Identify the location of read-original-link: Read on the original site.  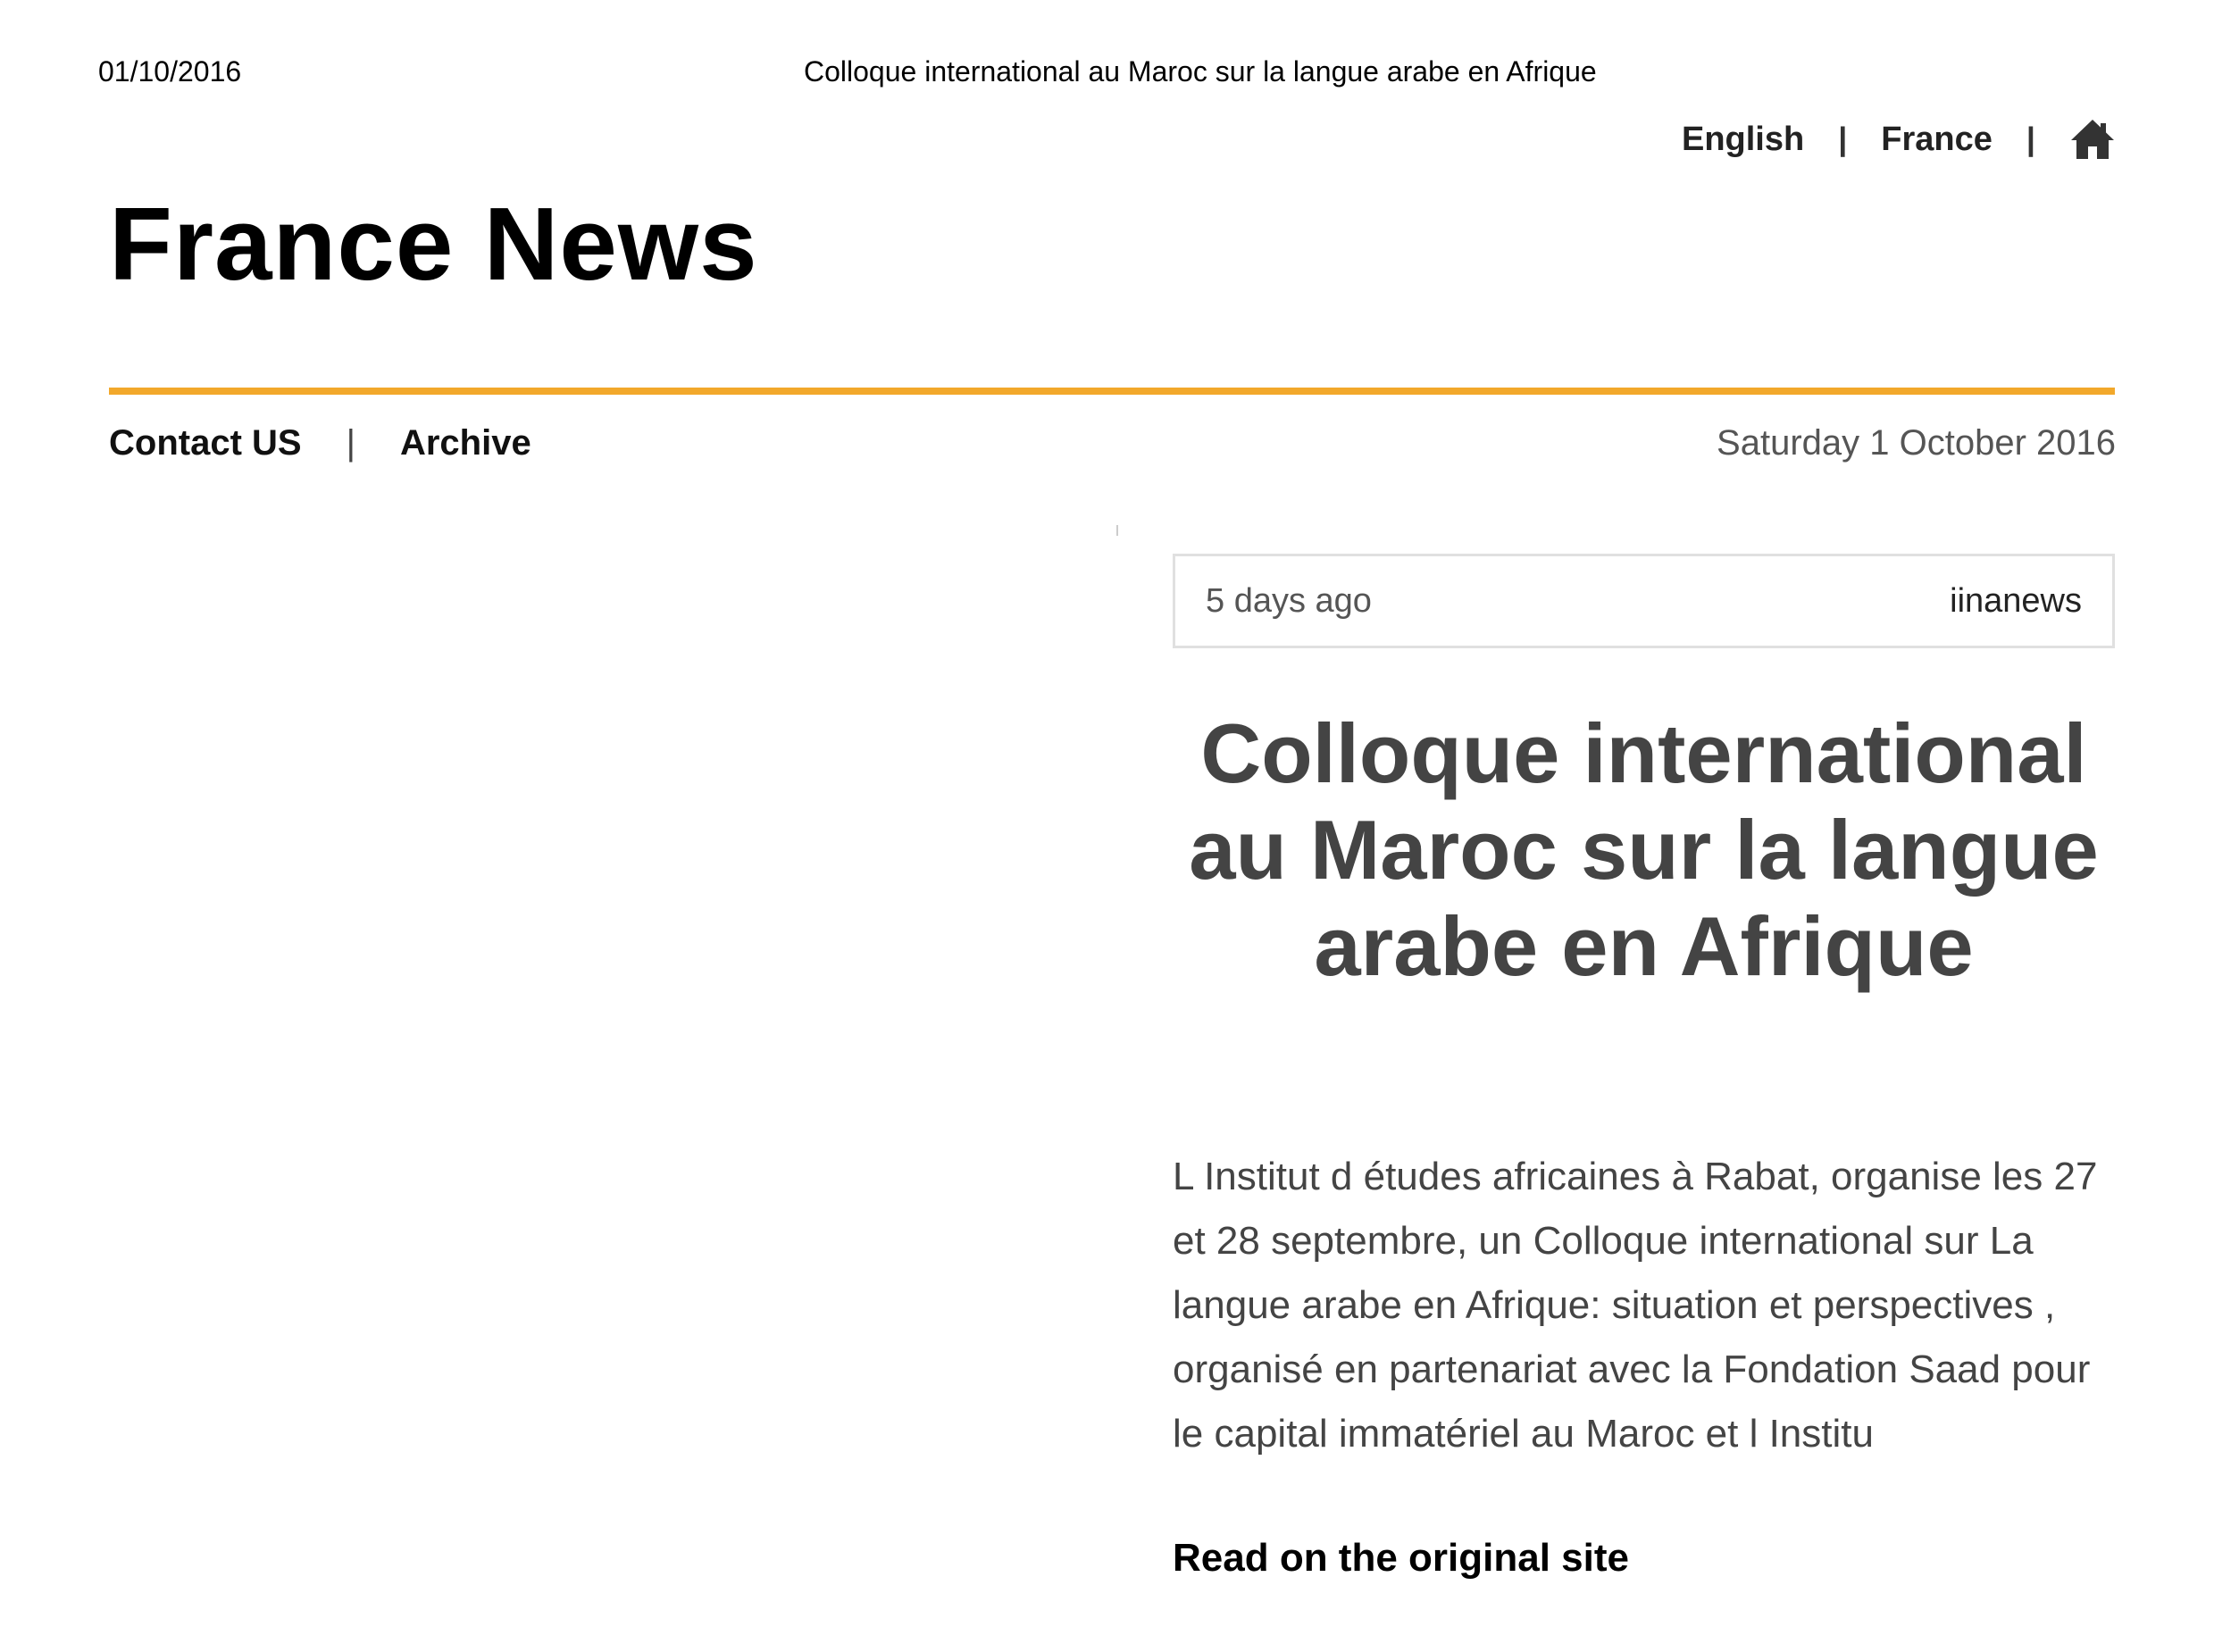
(1401, 1558).